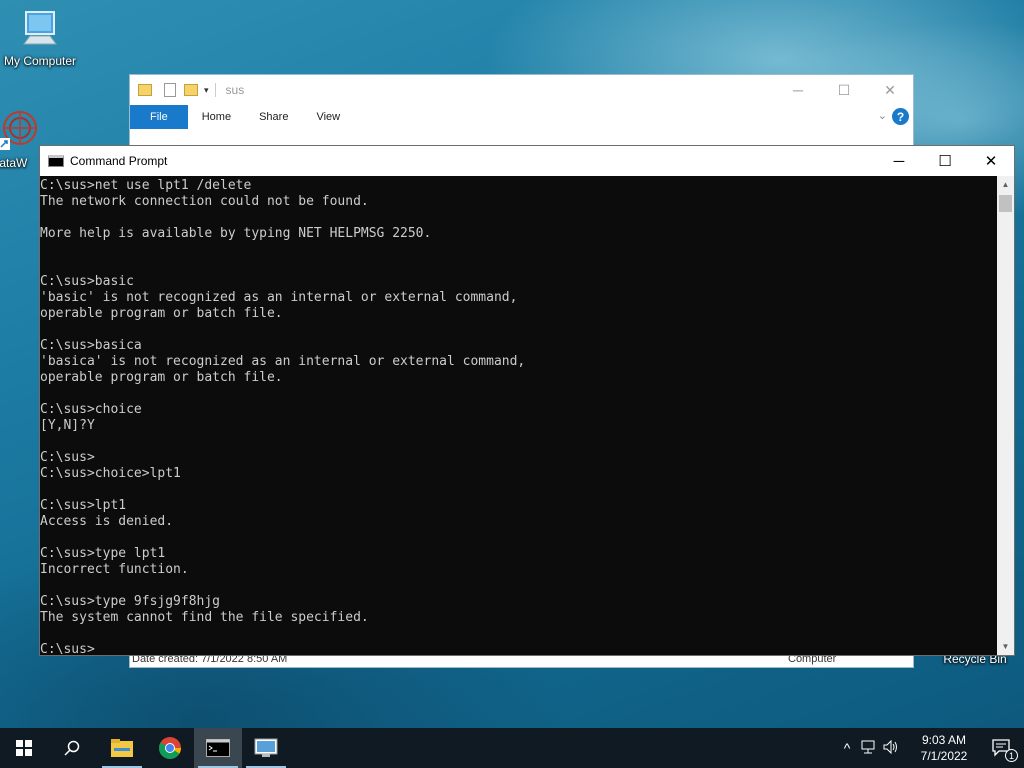 This screenshot has height=768, width=1024. I want to click on help-icon: ?, so click(900, 116).